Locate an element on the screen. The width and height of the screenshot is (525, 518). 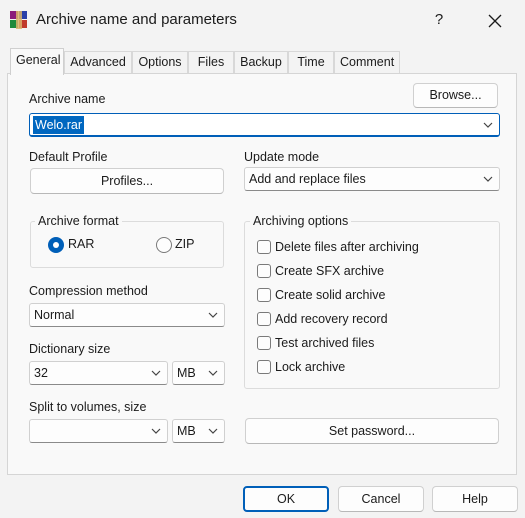
close-icon is located at coordinates (495, 21).